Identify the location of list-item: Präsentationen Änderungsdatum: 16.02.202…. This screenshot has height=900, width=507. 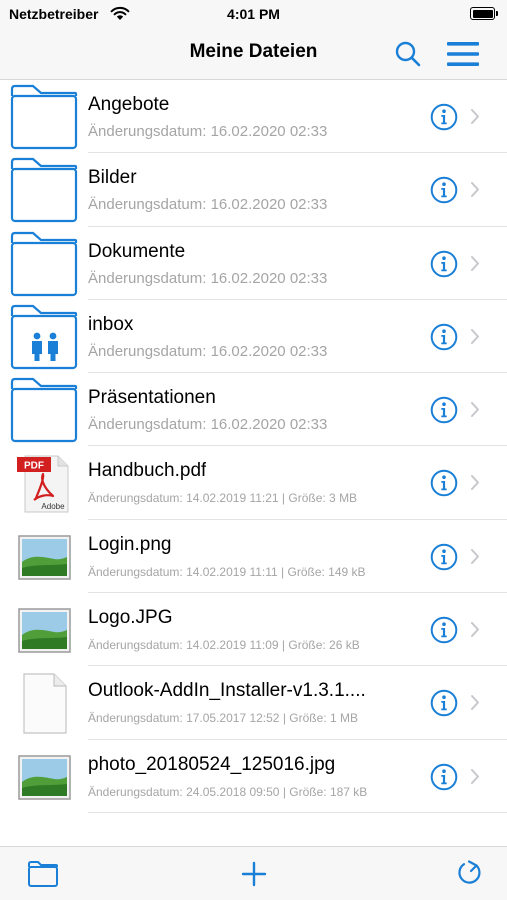
(253, 410).